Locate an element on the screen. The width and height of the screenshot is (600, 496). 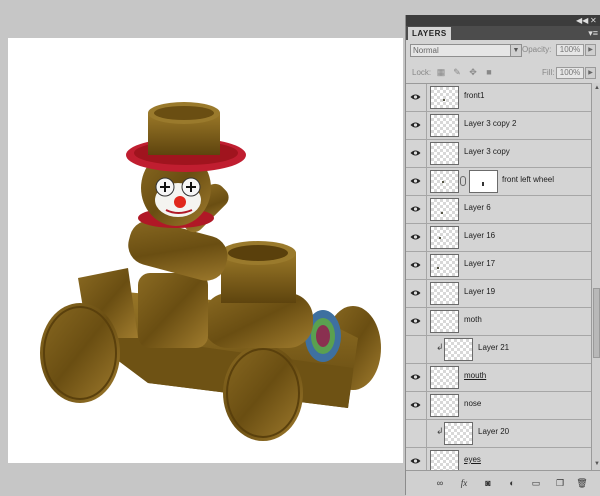
layer-row: ↲ Layer 21 is located at coordinates (498, 350).